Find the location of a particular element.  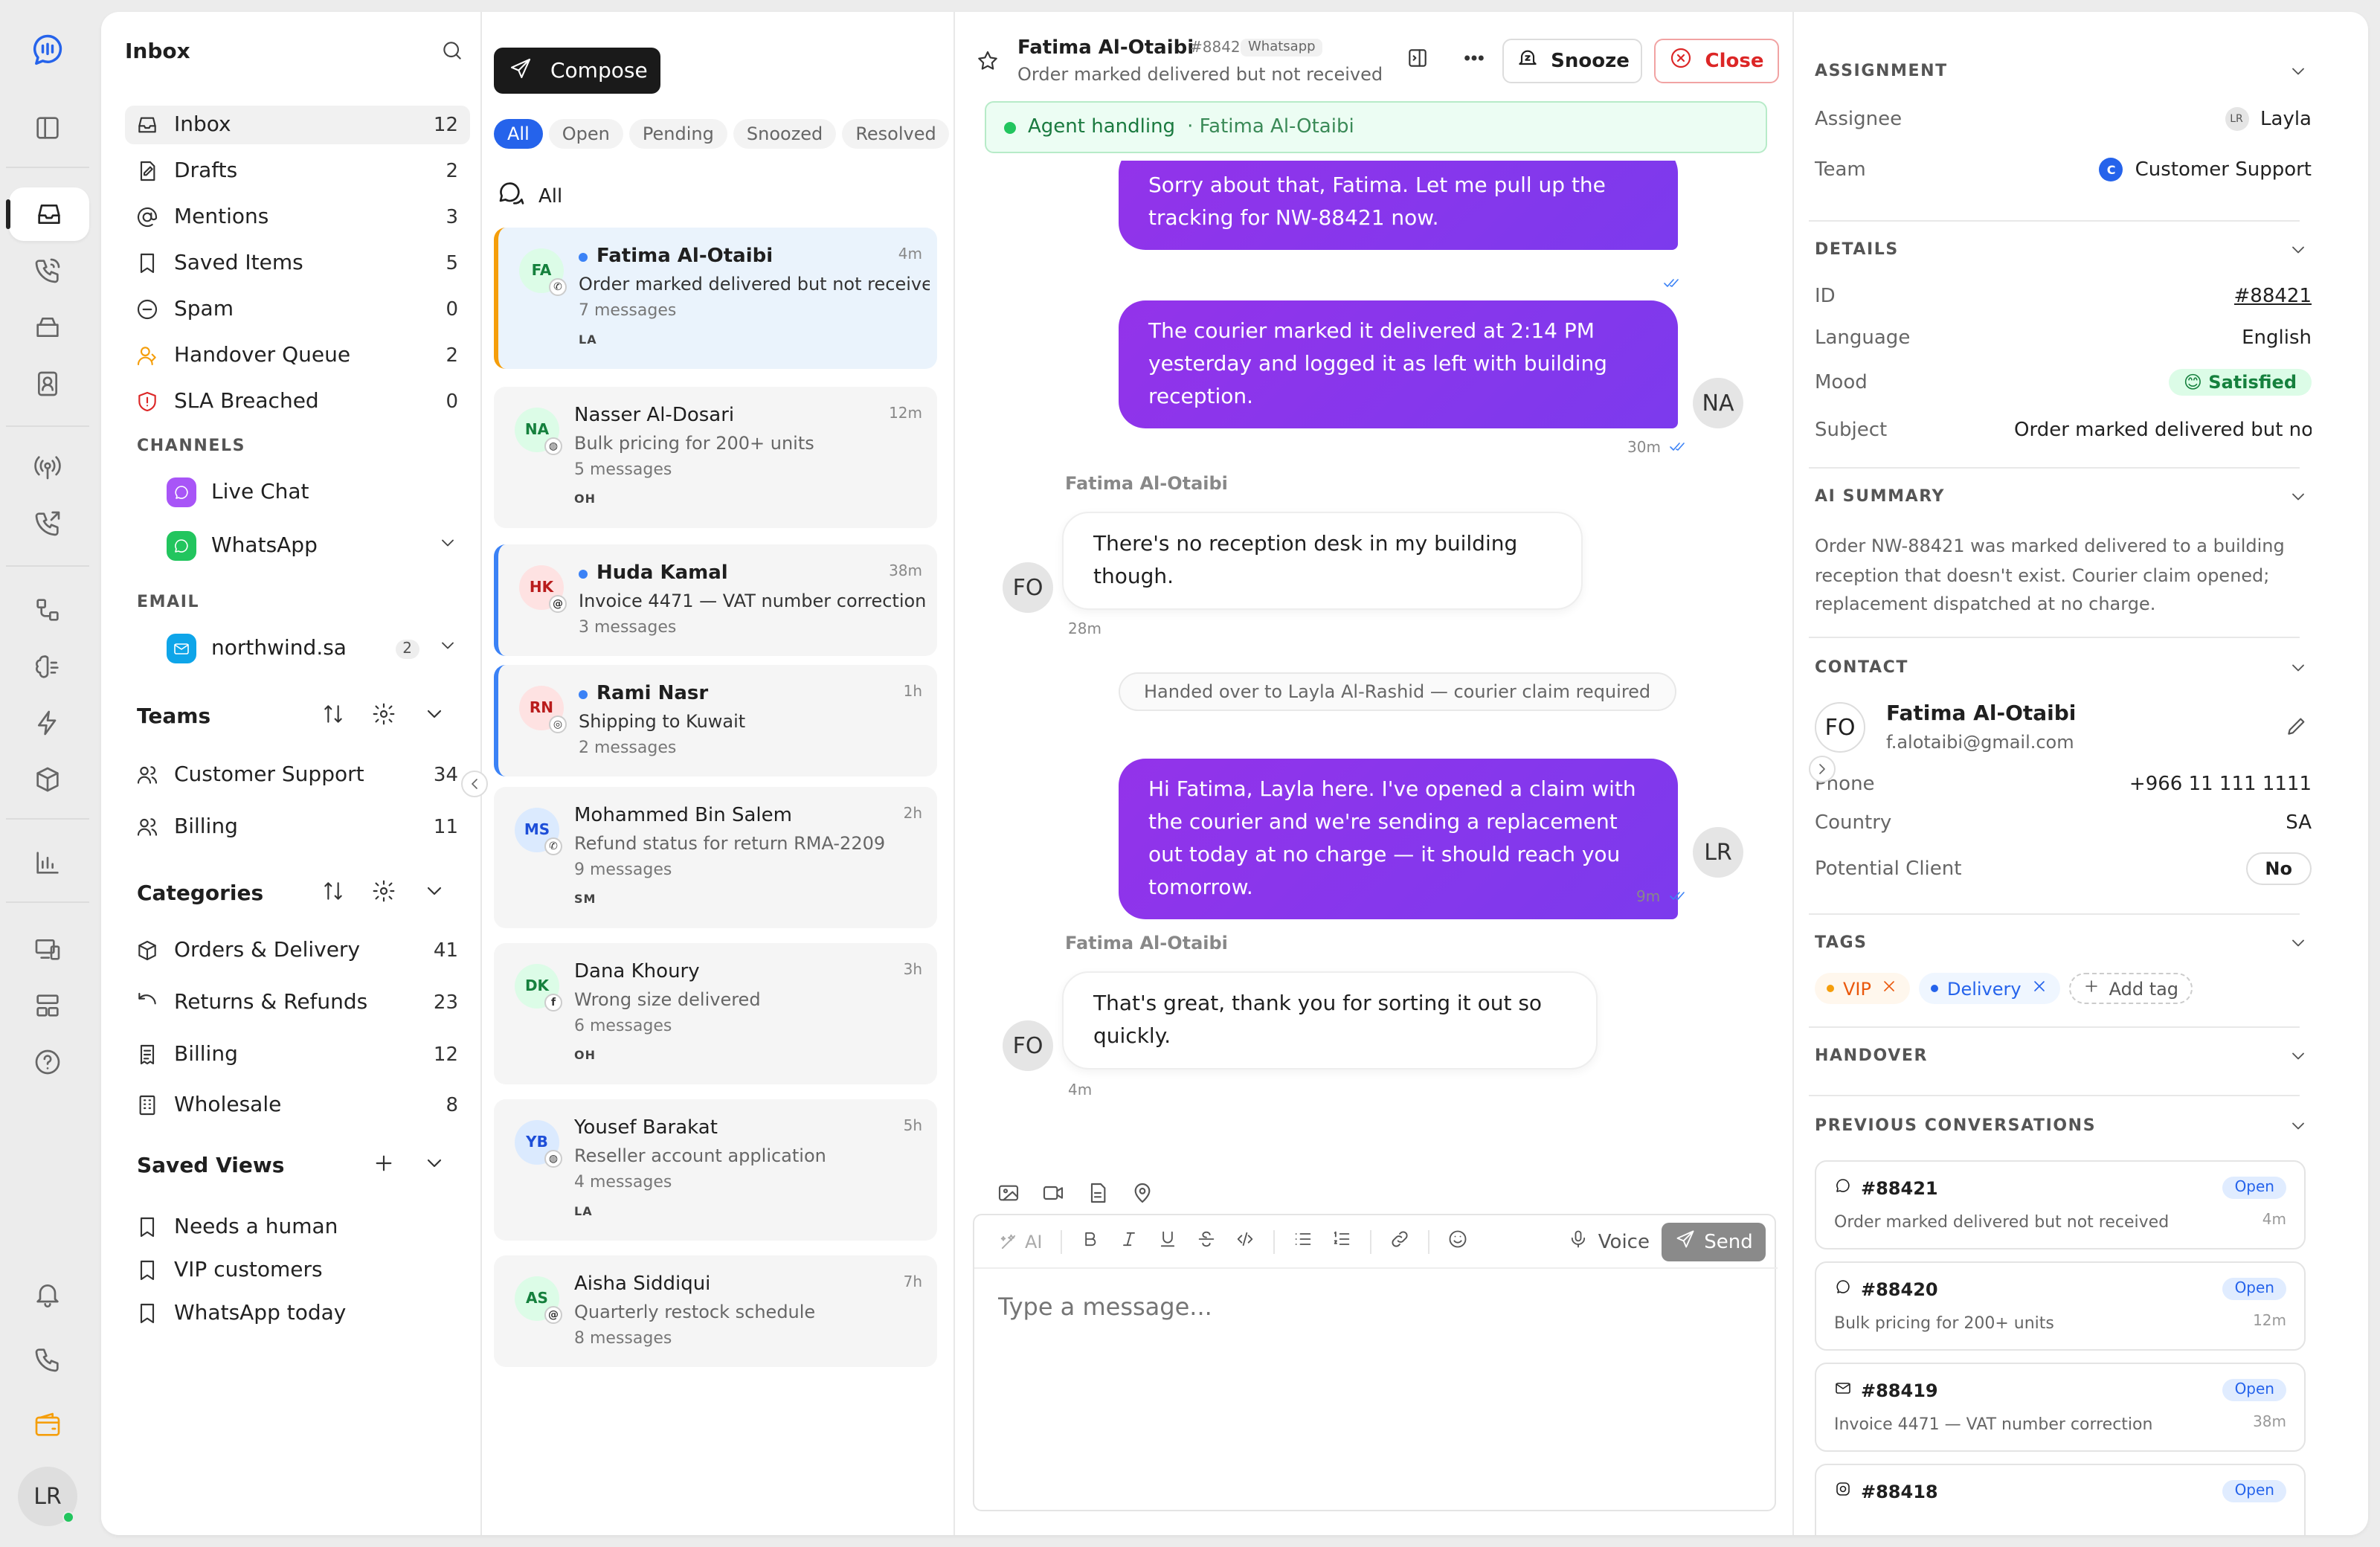

team-billing: Billing 11 is located at coordinates (298, 827).